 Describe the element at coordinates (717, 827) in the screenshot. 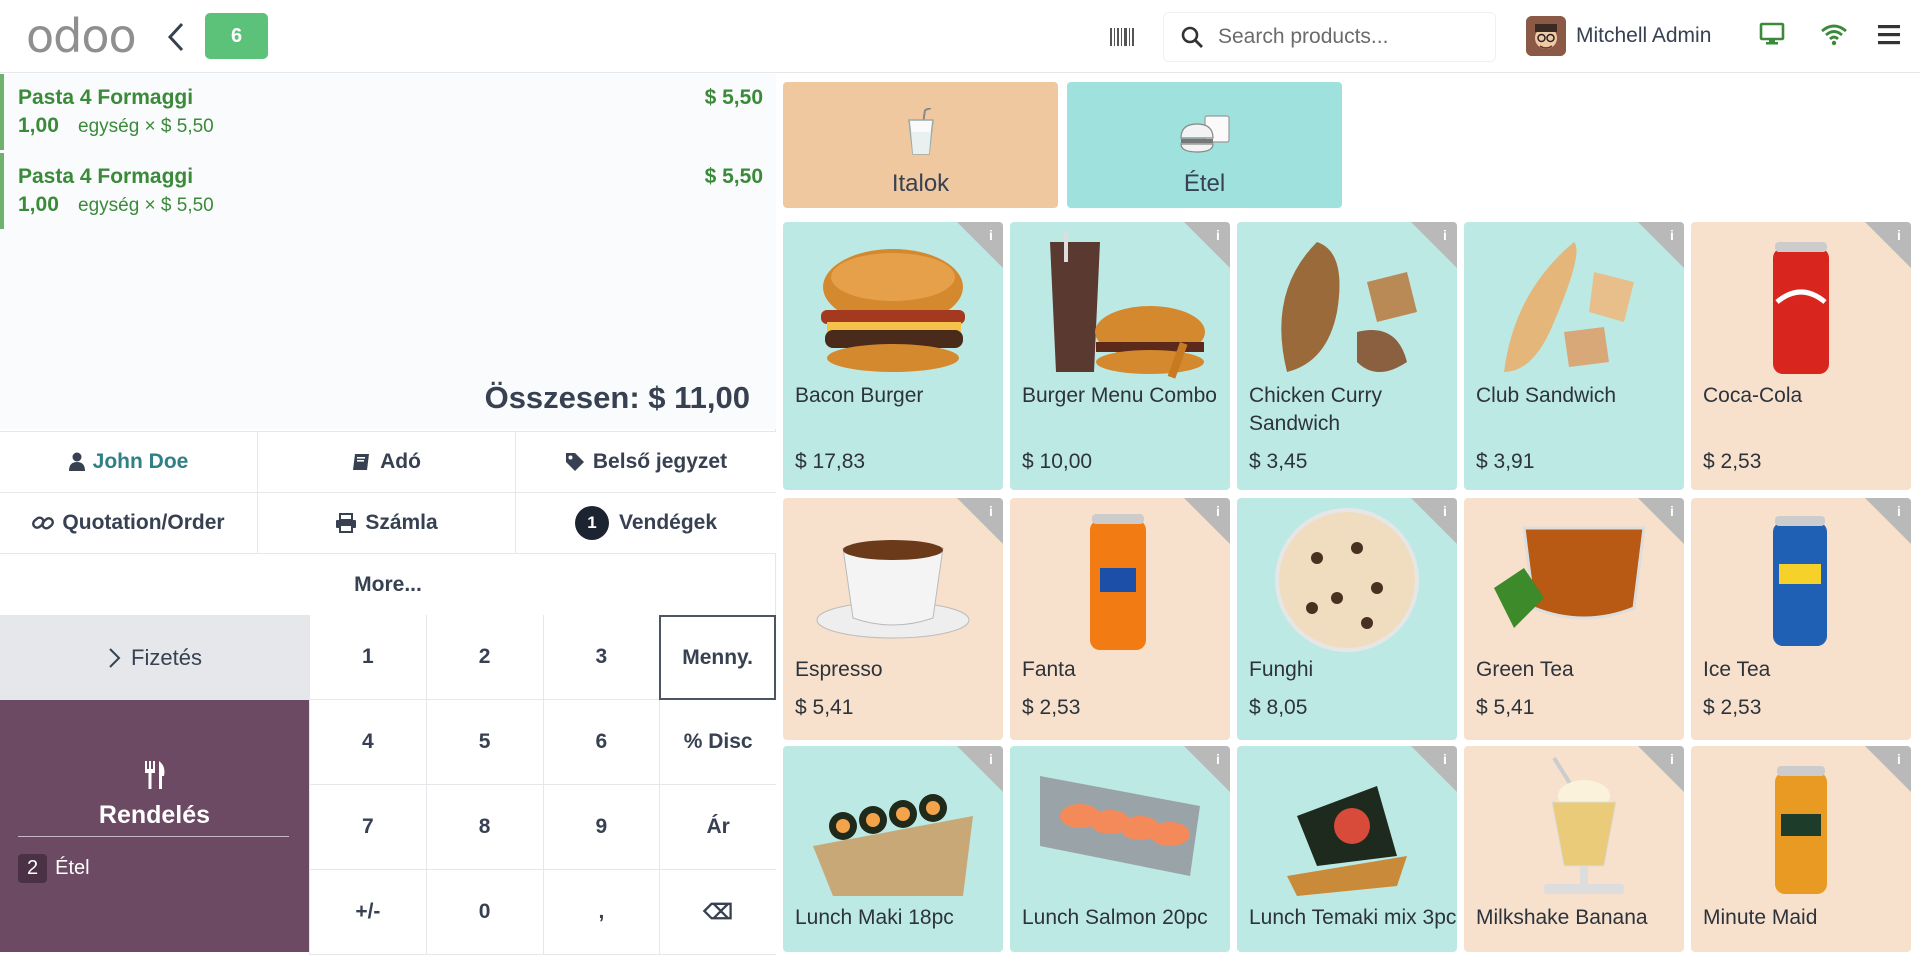

I see `numpad-price-mode: Ár` at that location.